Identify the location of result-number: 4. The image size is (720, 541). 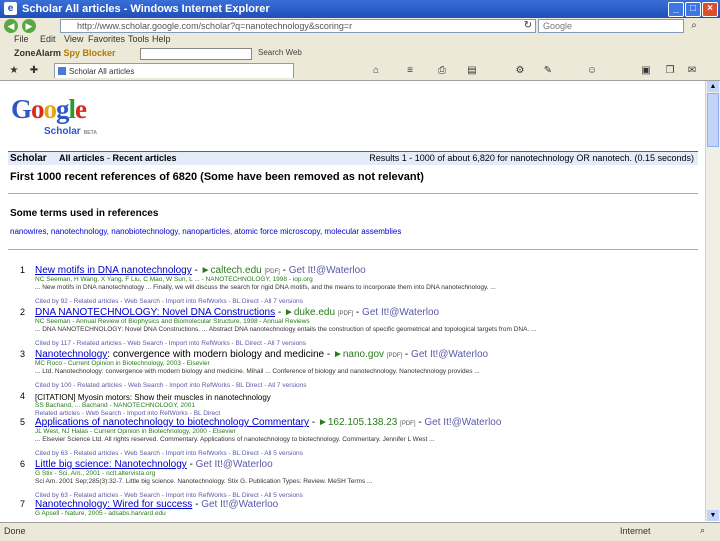
(23, 396).